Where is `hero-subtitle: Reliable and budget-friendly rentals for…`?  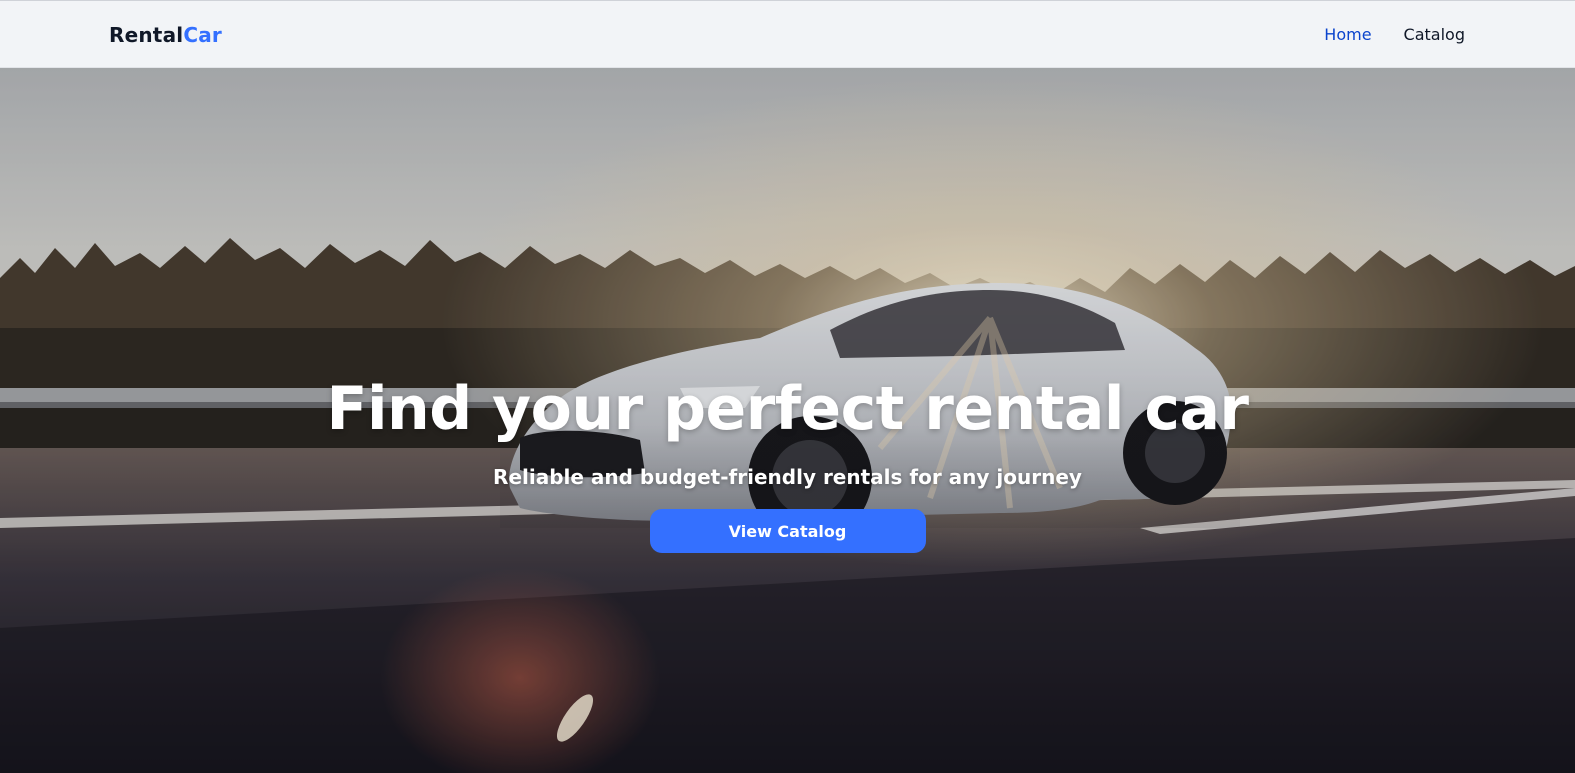 hero-subtitle: Reliable and budget-friendly rentals for… is located at coordinates (787, 477).